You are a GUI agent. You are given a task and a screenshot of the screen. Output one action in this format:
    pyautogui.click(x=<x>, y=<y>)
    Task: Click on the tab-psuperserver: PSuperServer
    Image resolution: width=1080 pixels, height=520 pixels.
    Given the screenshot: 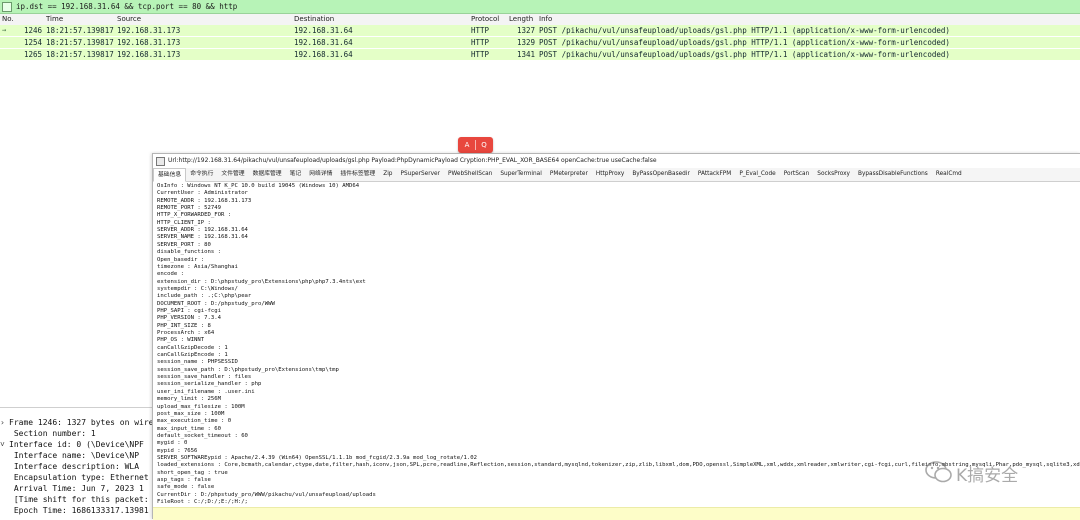 What is the action you would take?
    pyautogui.click(x=420, y=174)
    